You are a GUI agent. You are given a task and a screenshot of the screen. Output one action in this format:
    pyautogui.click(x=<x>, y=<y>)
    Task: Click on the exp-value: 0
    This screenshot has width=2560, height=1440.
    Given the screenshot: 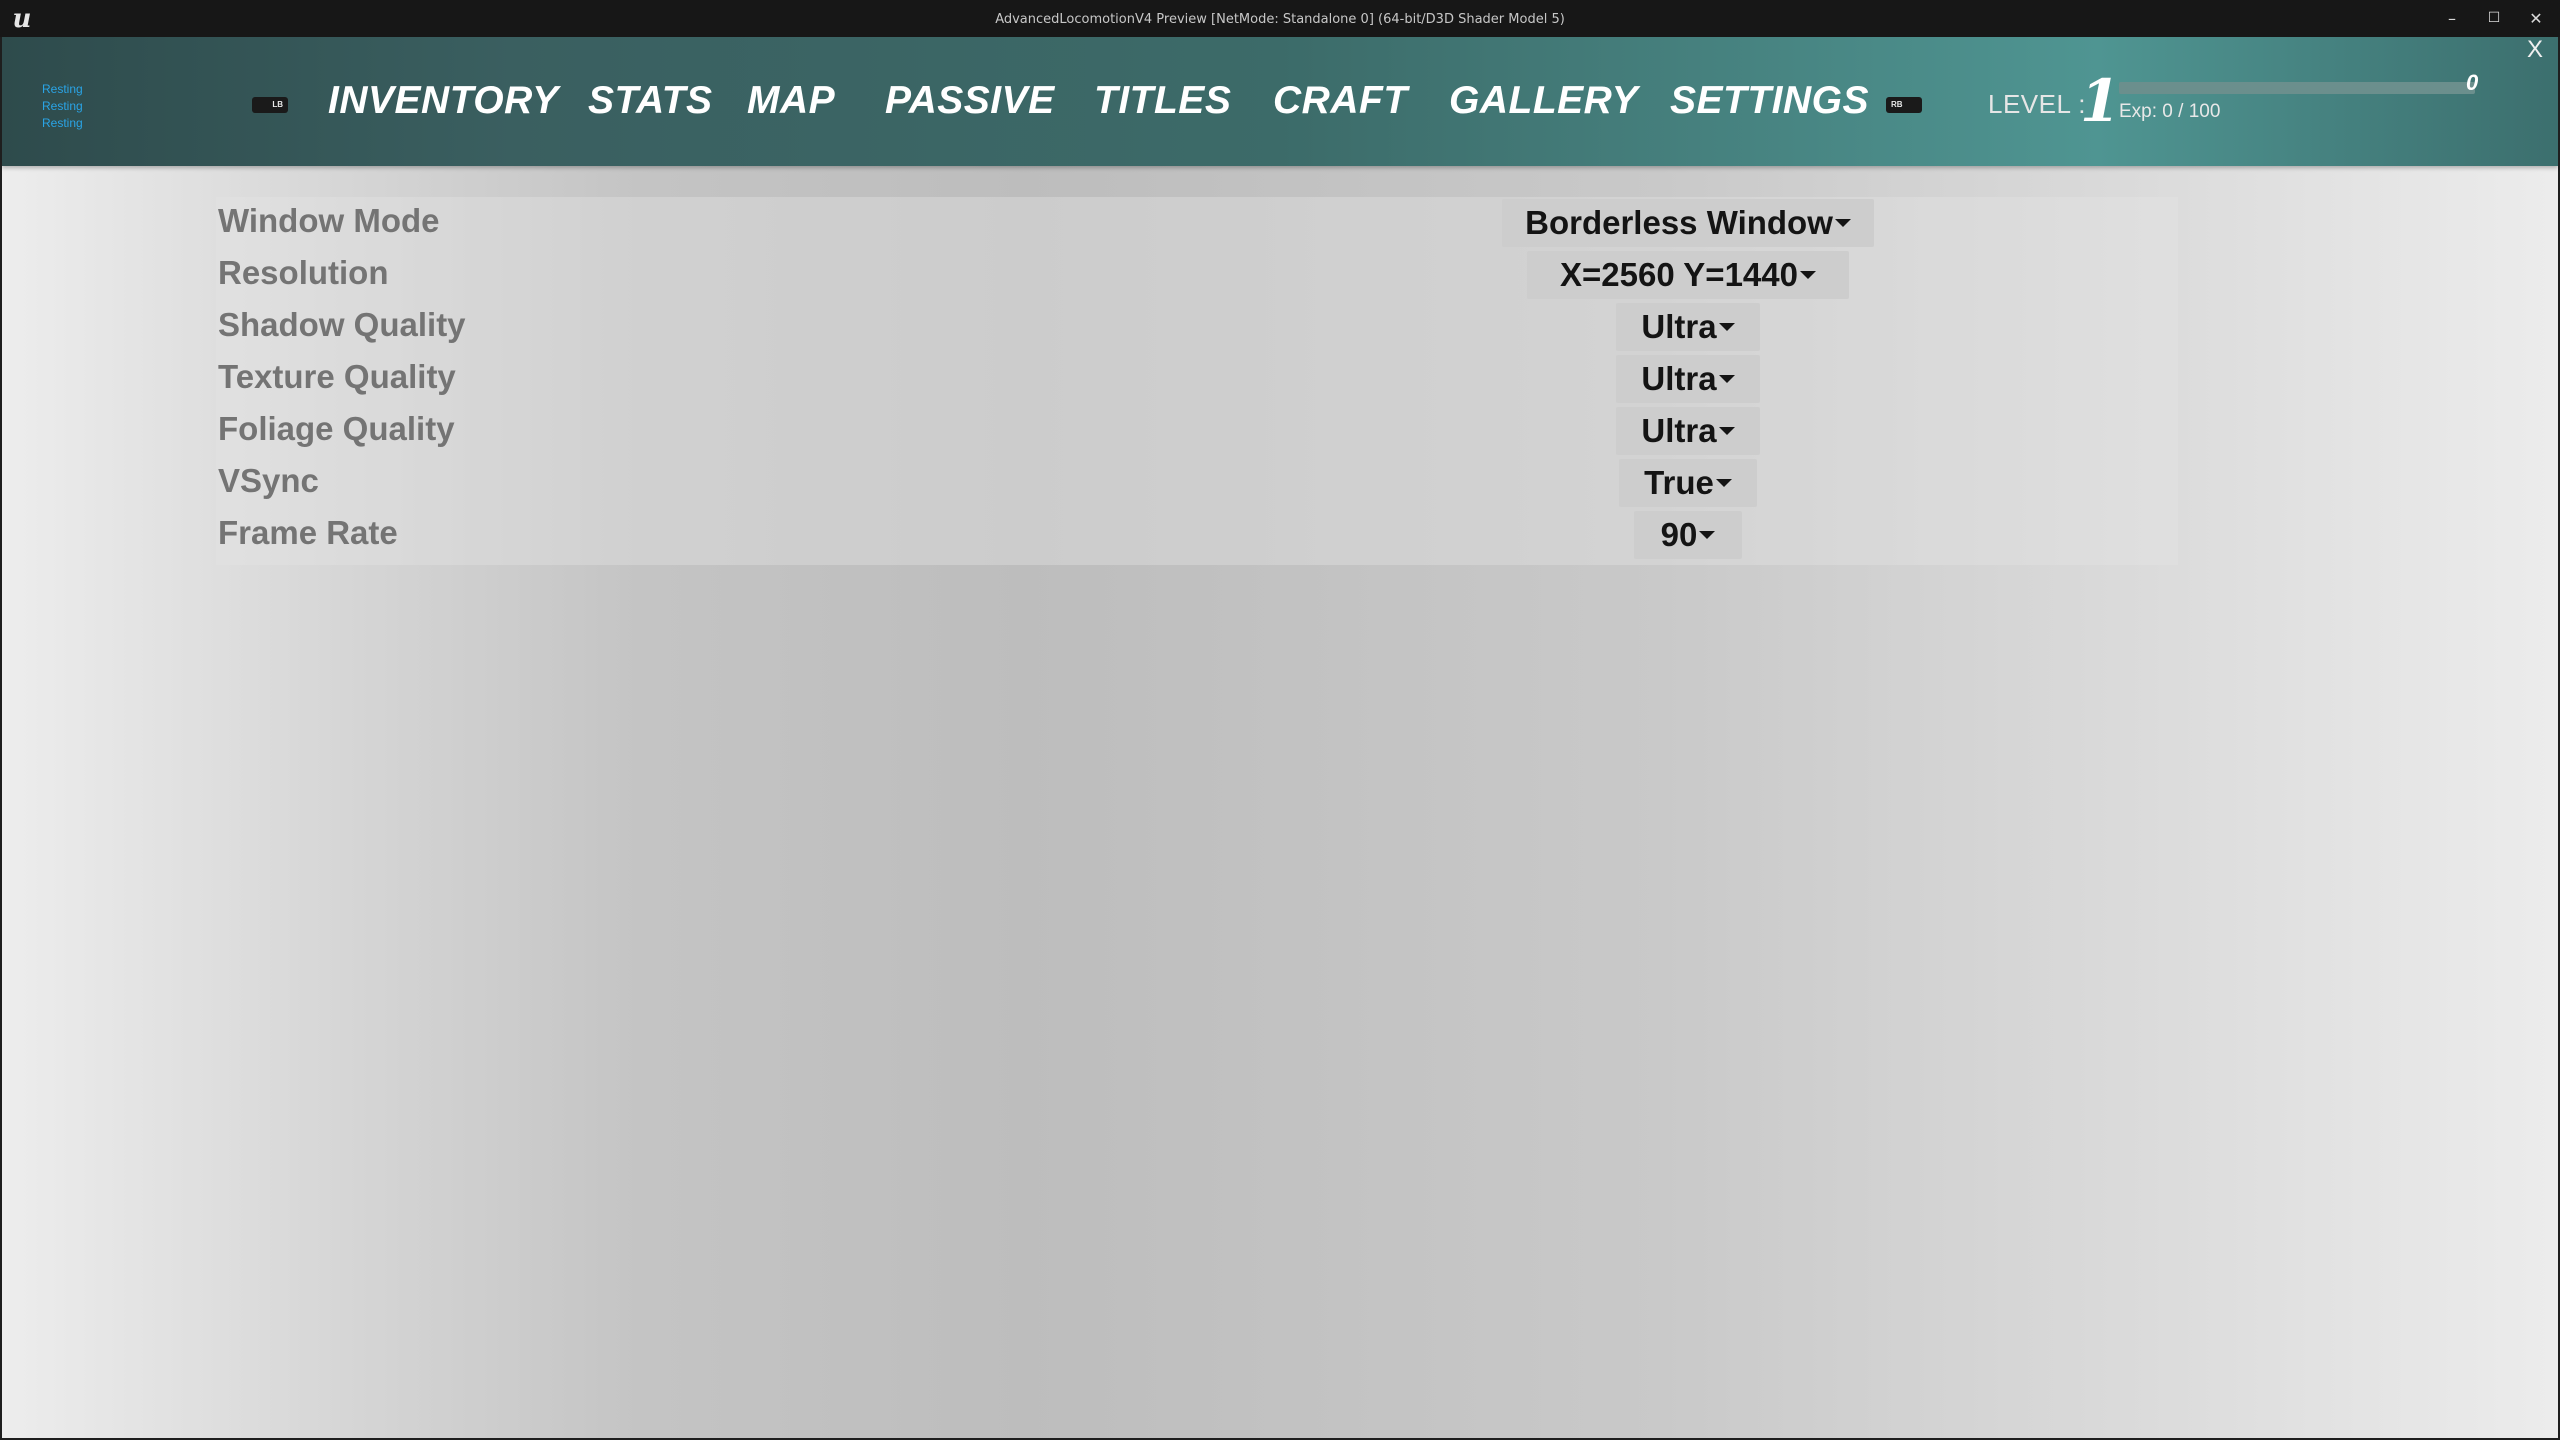 What is the action you would take?
    pyautogui.click(x=2472, y=82)
    